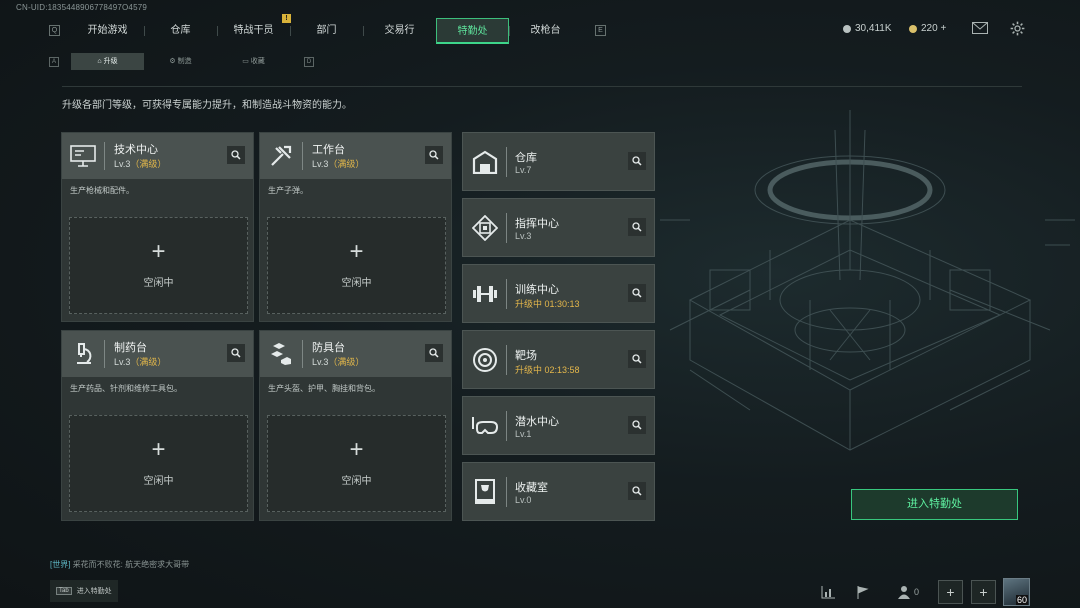  I want to click on enter-special-ops-button: 进入特勤处, so click(934, 504).